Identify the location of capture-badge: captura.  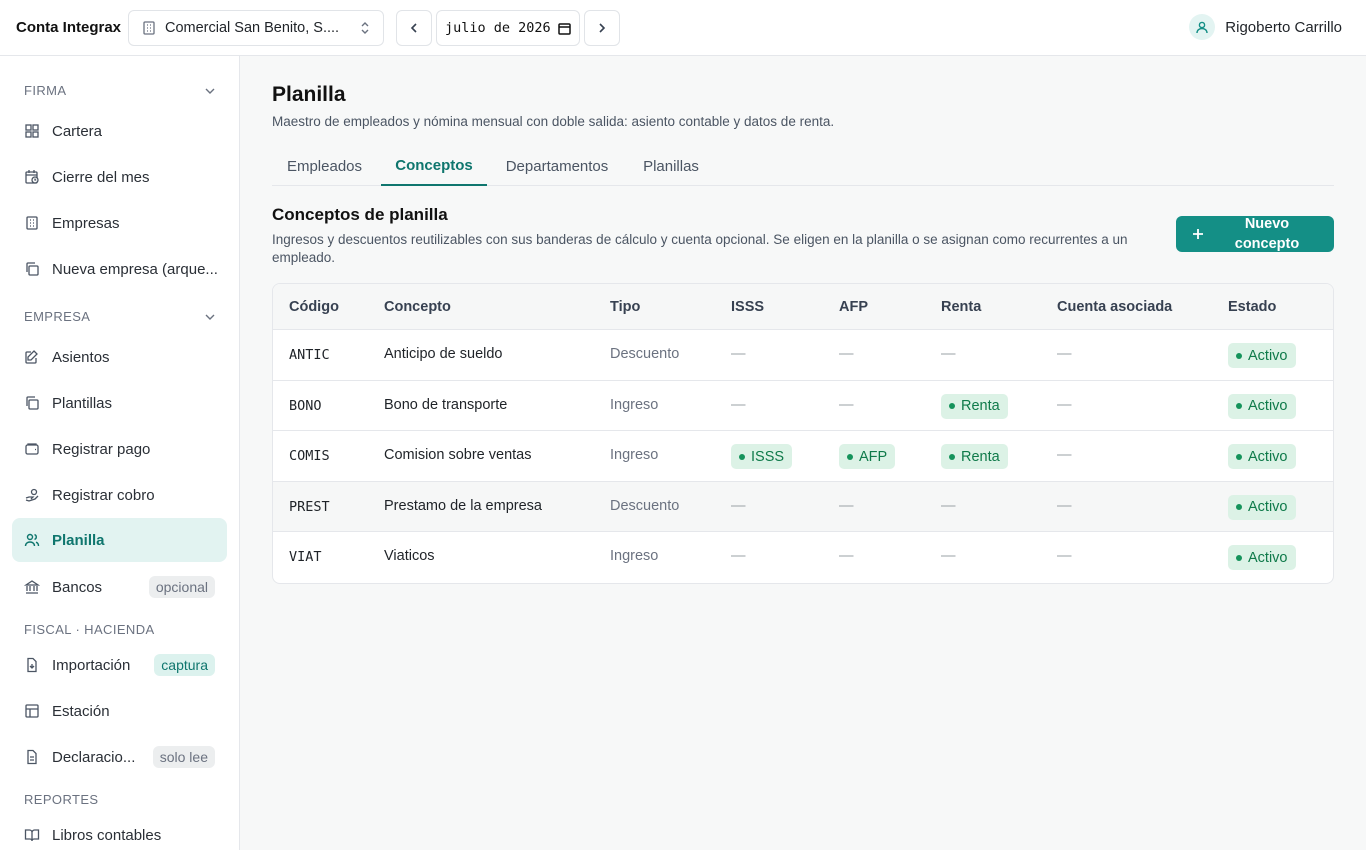
(184, 665).